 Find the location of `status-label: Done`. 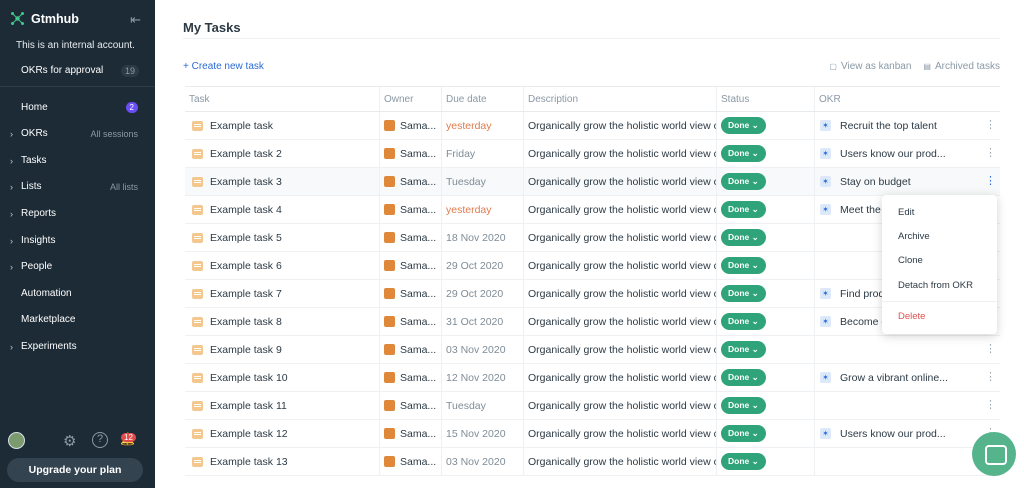

status-label: Done is located at coordinates (739, 237).